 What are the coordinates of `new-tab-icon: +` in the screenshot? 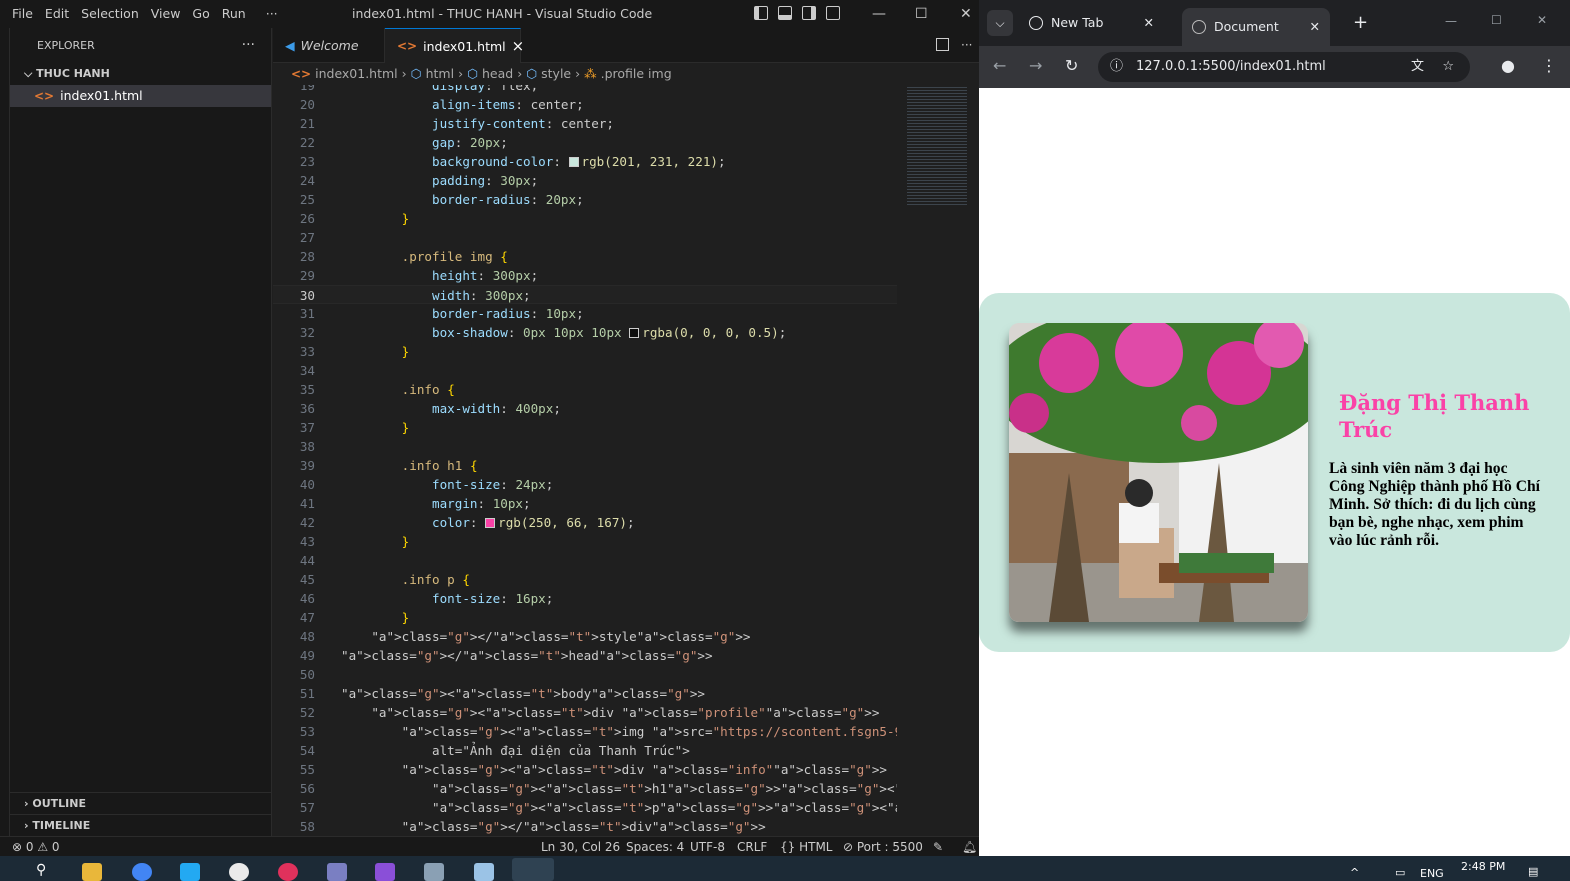 It's located at (1360, 22).